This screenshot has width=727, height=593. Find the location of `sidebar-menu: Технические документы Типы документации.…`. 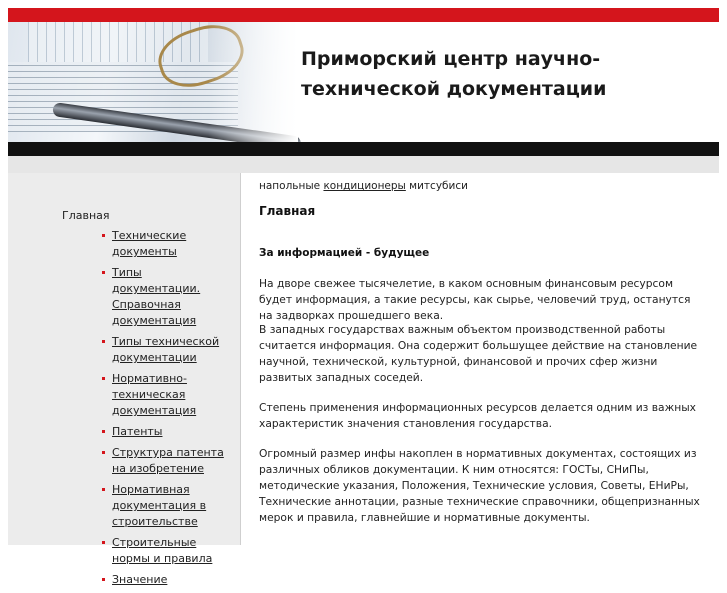

sidebar-menu: Технические документы Типы документации.… is located at coordinates (165, 410).